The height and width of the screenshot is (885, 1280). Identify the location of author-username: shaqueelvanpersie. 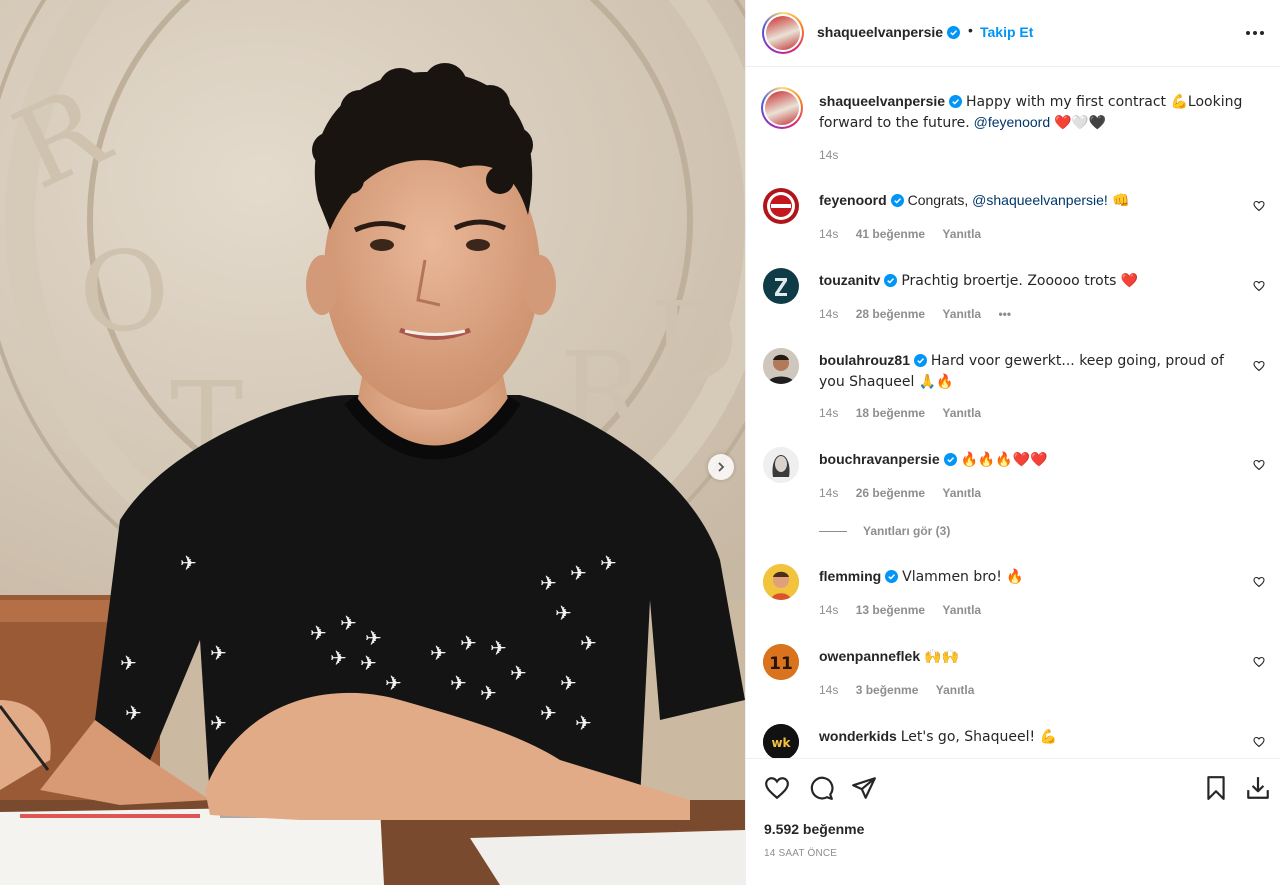
(889, 32).